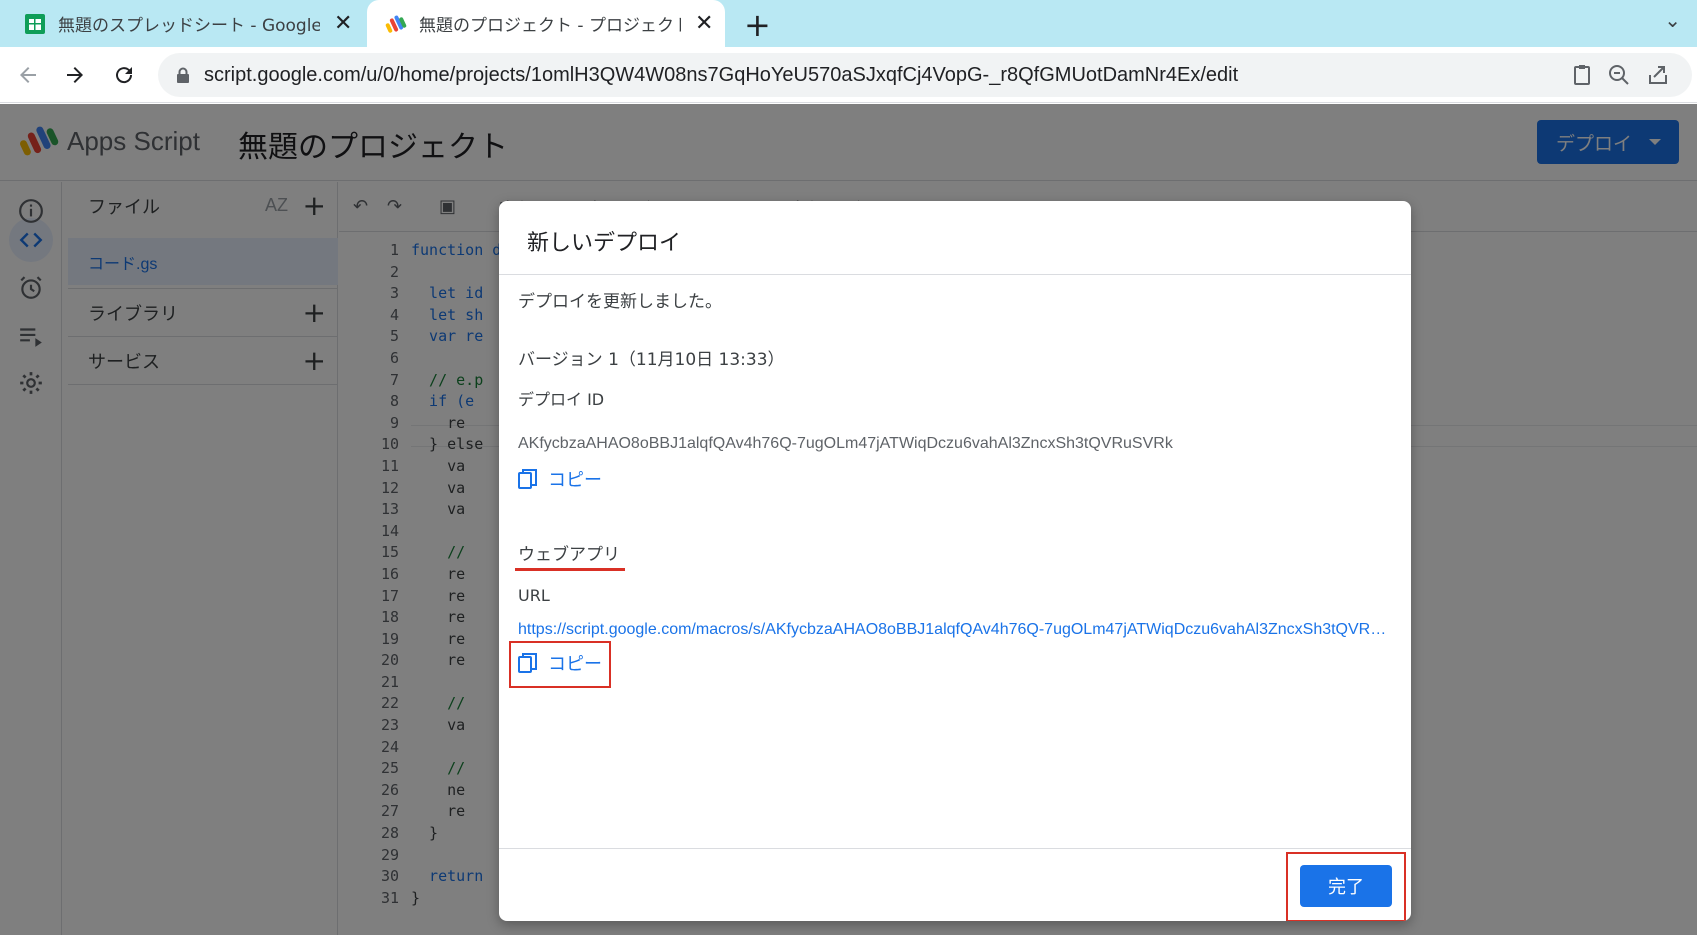 Image resolution: width=1697 pixels, height=935 pixels. I want to click on reload-button, so click(124, 75).